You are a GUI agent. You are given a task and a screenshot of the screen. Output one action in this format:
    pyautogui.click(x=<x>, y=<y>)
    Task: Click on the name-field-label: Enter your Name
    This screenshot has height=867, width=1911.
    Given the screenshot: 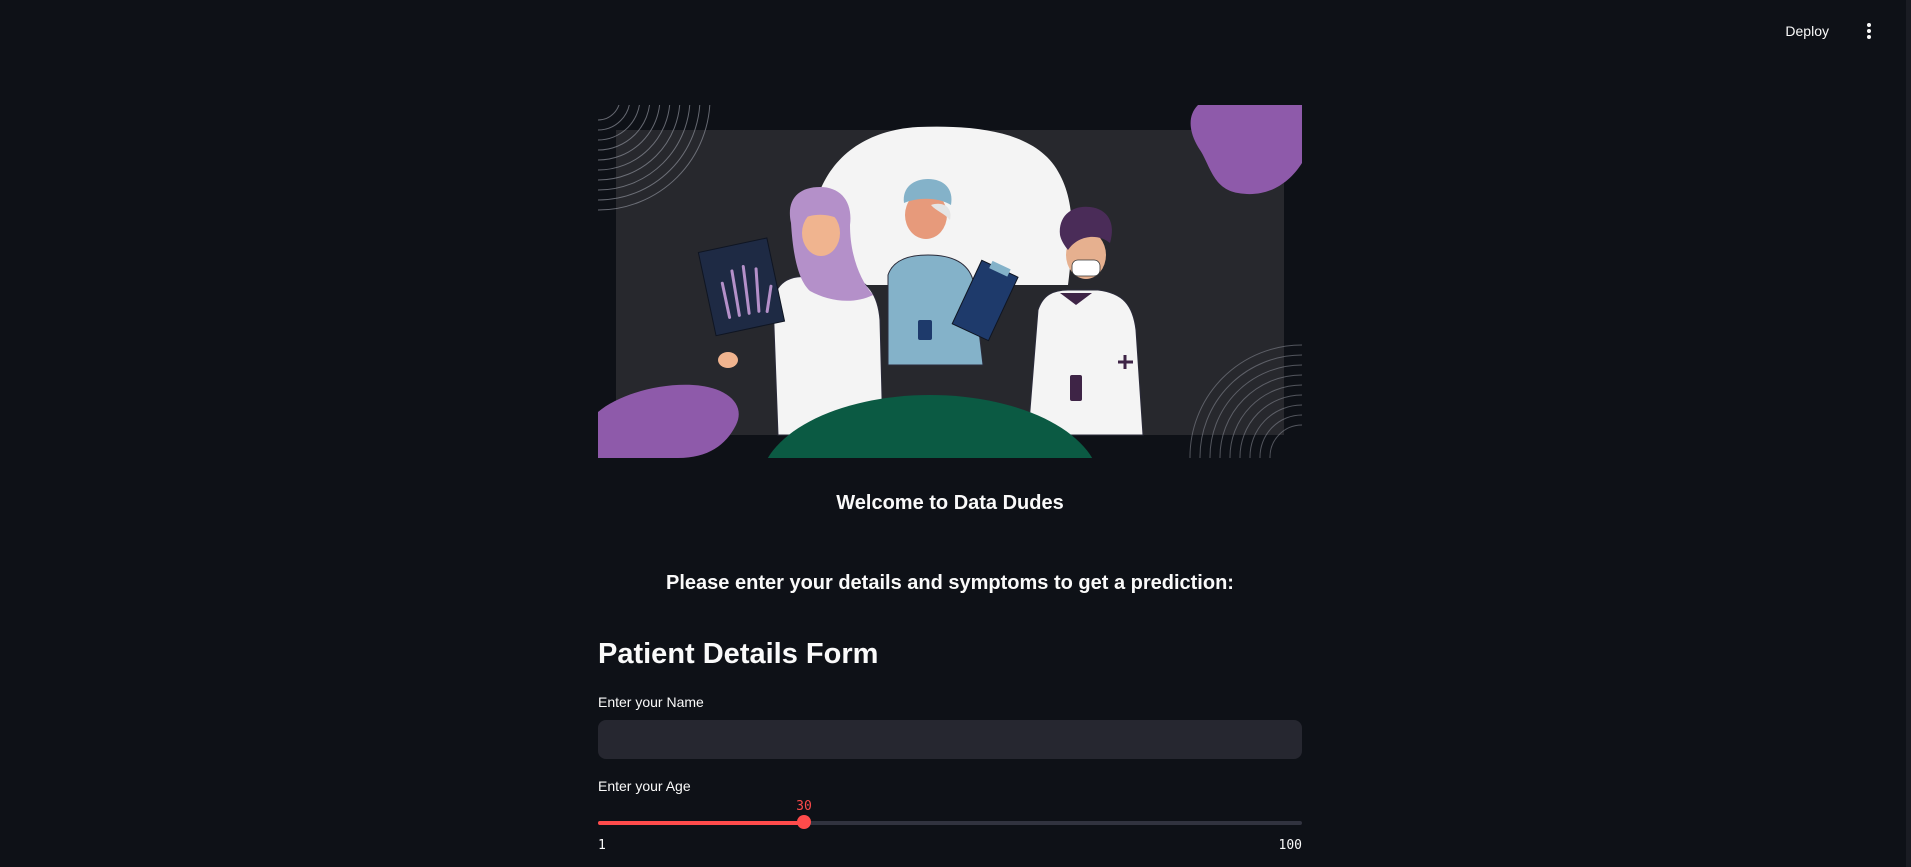 What is the action you would take?
    pyautogui.click(x=651, y=702)
    